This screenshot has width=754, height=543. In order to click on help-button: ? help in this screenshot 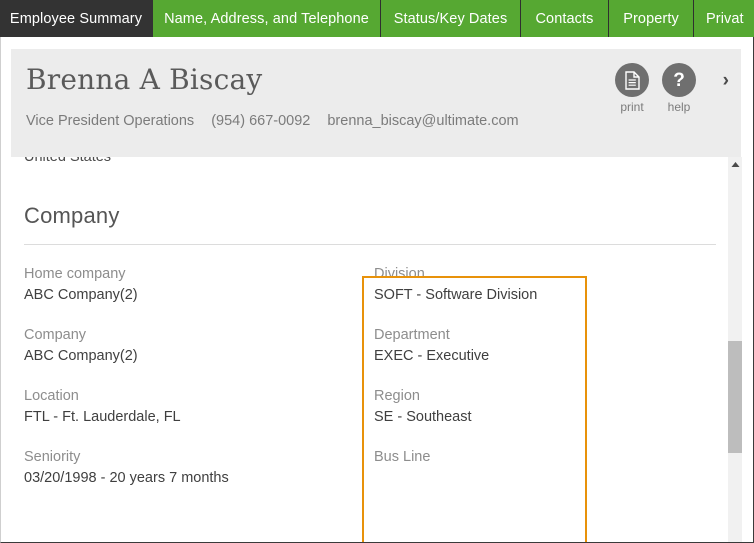, I will do `click(679, 88)`.